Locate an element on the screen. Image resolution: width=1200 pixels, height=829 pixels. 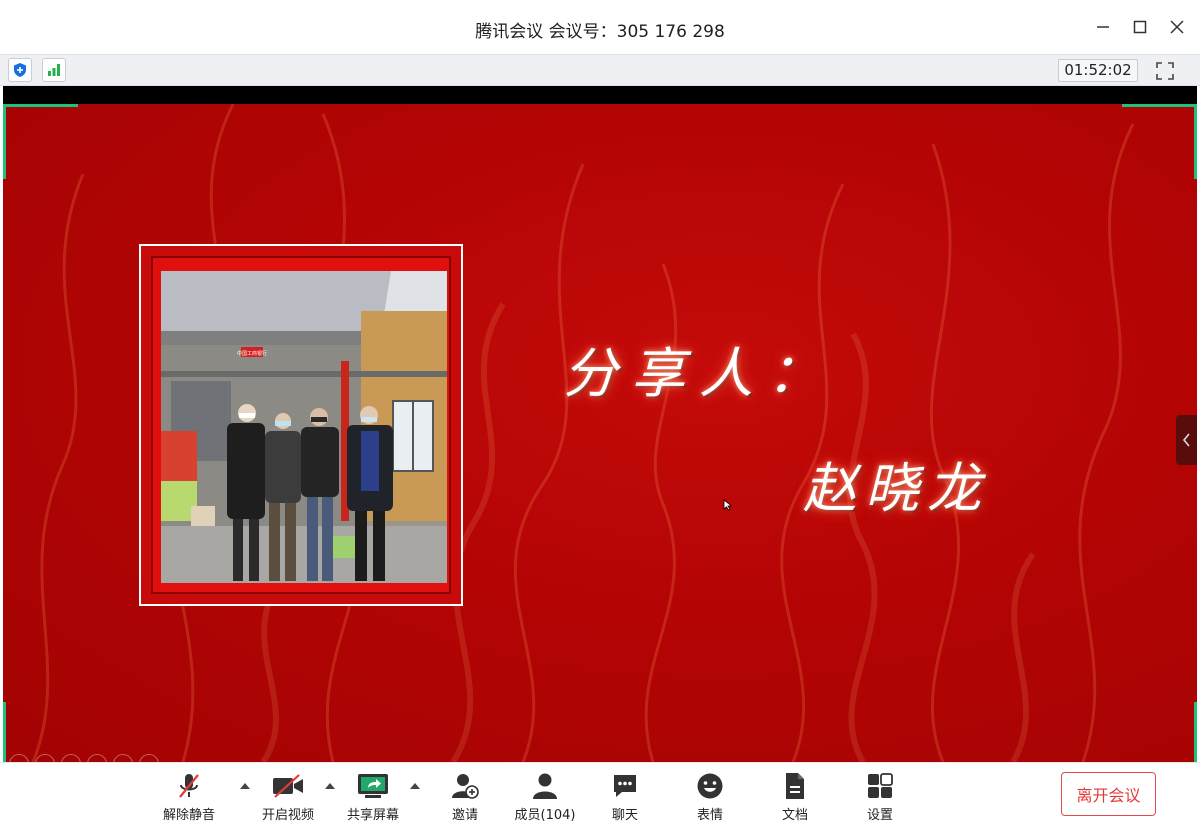
microphone-muted-icon is located at coordinates (189, 786).